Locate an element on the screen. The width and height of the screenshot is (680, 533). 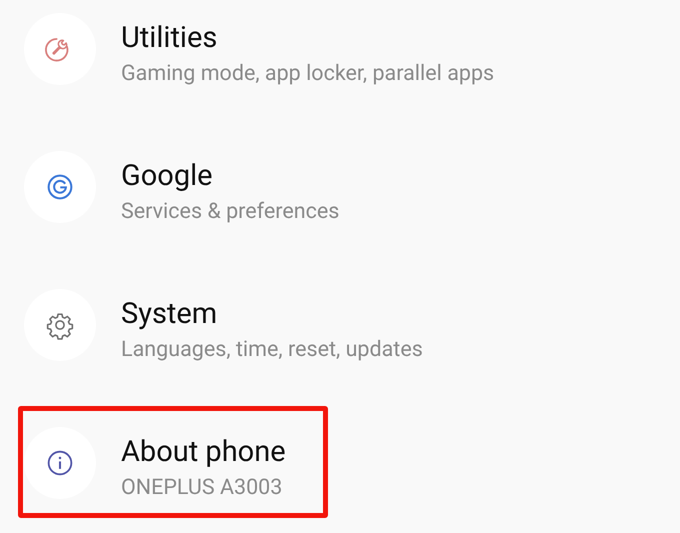
item-title: Utilities is located at coordinates (169, 38).